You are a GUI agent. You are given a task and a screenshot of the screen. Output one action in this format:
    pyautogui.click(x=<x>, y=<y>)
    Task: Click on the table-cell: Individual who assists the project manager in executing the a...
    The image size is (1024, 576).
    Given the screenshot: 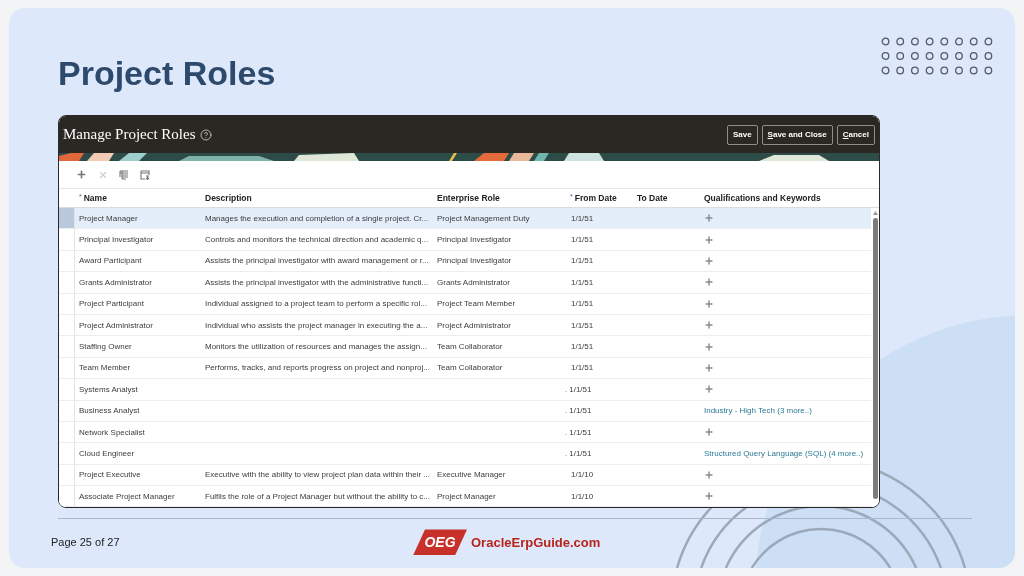 What is the action you would take?
    pyautogui.click(x=316, y=325)
    